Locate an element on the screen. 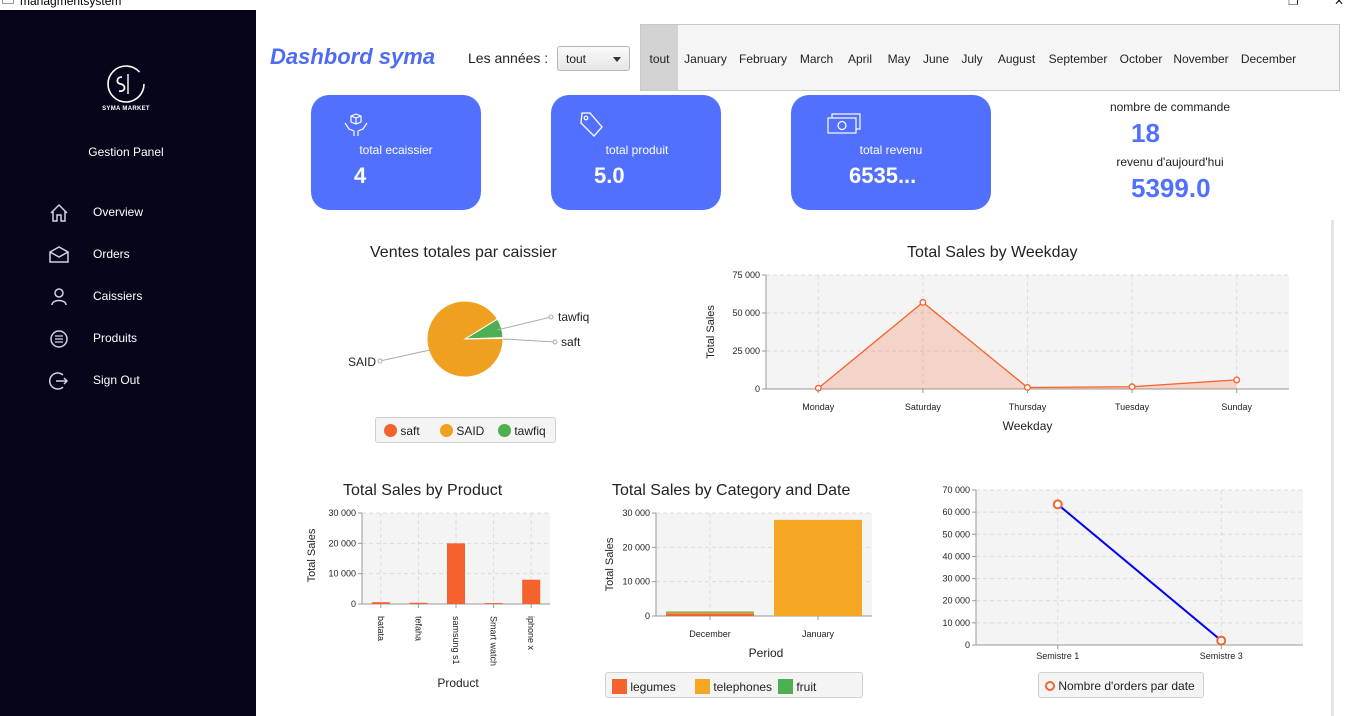  y-tick-label: 10 000 is located at coordinates (956, 623).